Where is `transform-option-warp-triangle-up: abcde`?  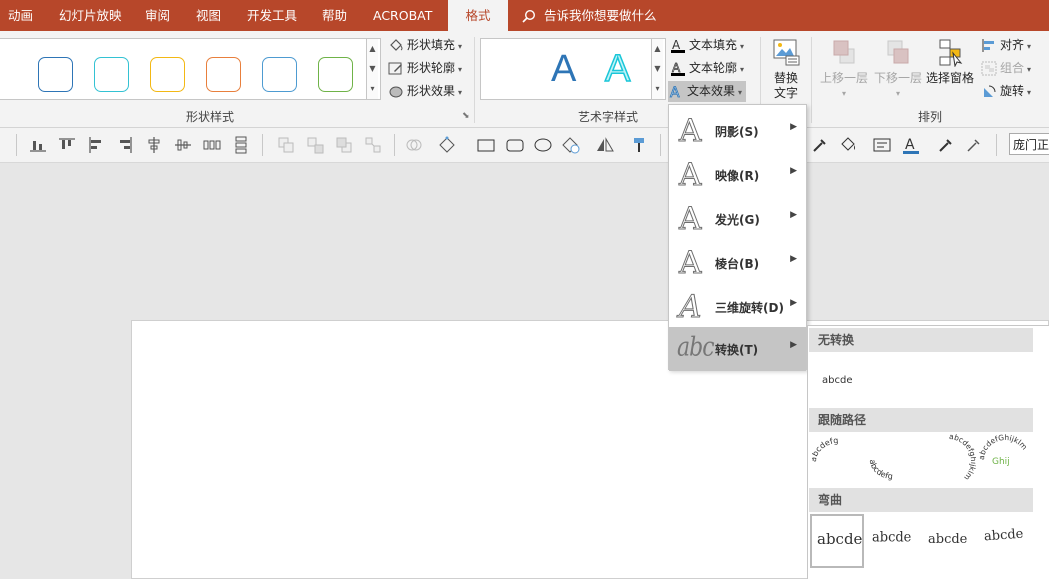 transform-option-warp-triangle-up: abcde is located at coordinates (893, 541).